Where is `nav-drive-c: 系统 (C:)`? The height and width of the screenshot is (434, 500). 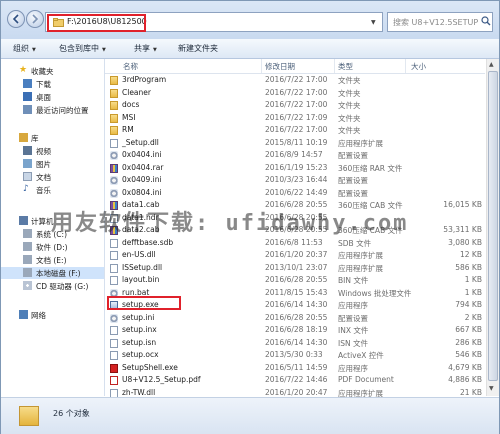 nav-drive-c: 系统 (C:) is located at coordinates (52, 234).